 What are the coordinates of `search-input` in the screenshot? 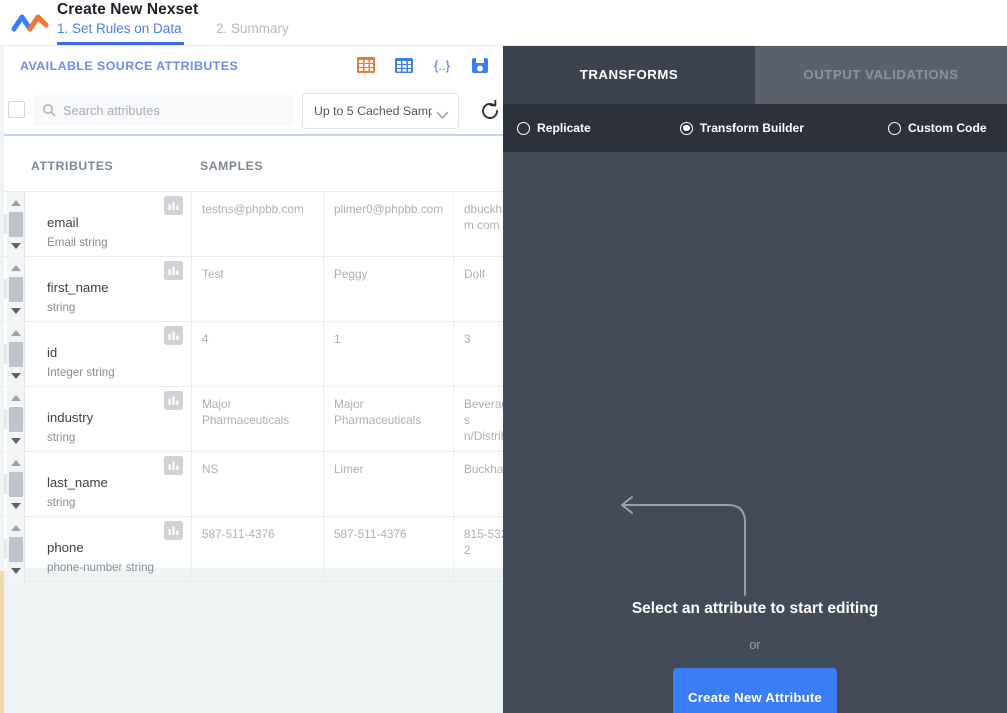 It's located at (175, 110).